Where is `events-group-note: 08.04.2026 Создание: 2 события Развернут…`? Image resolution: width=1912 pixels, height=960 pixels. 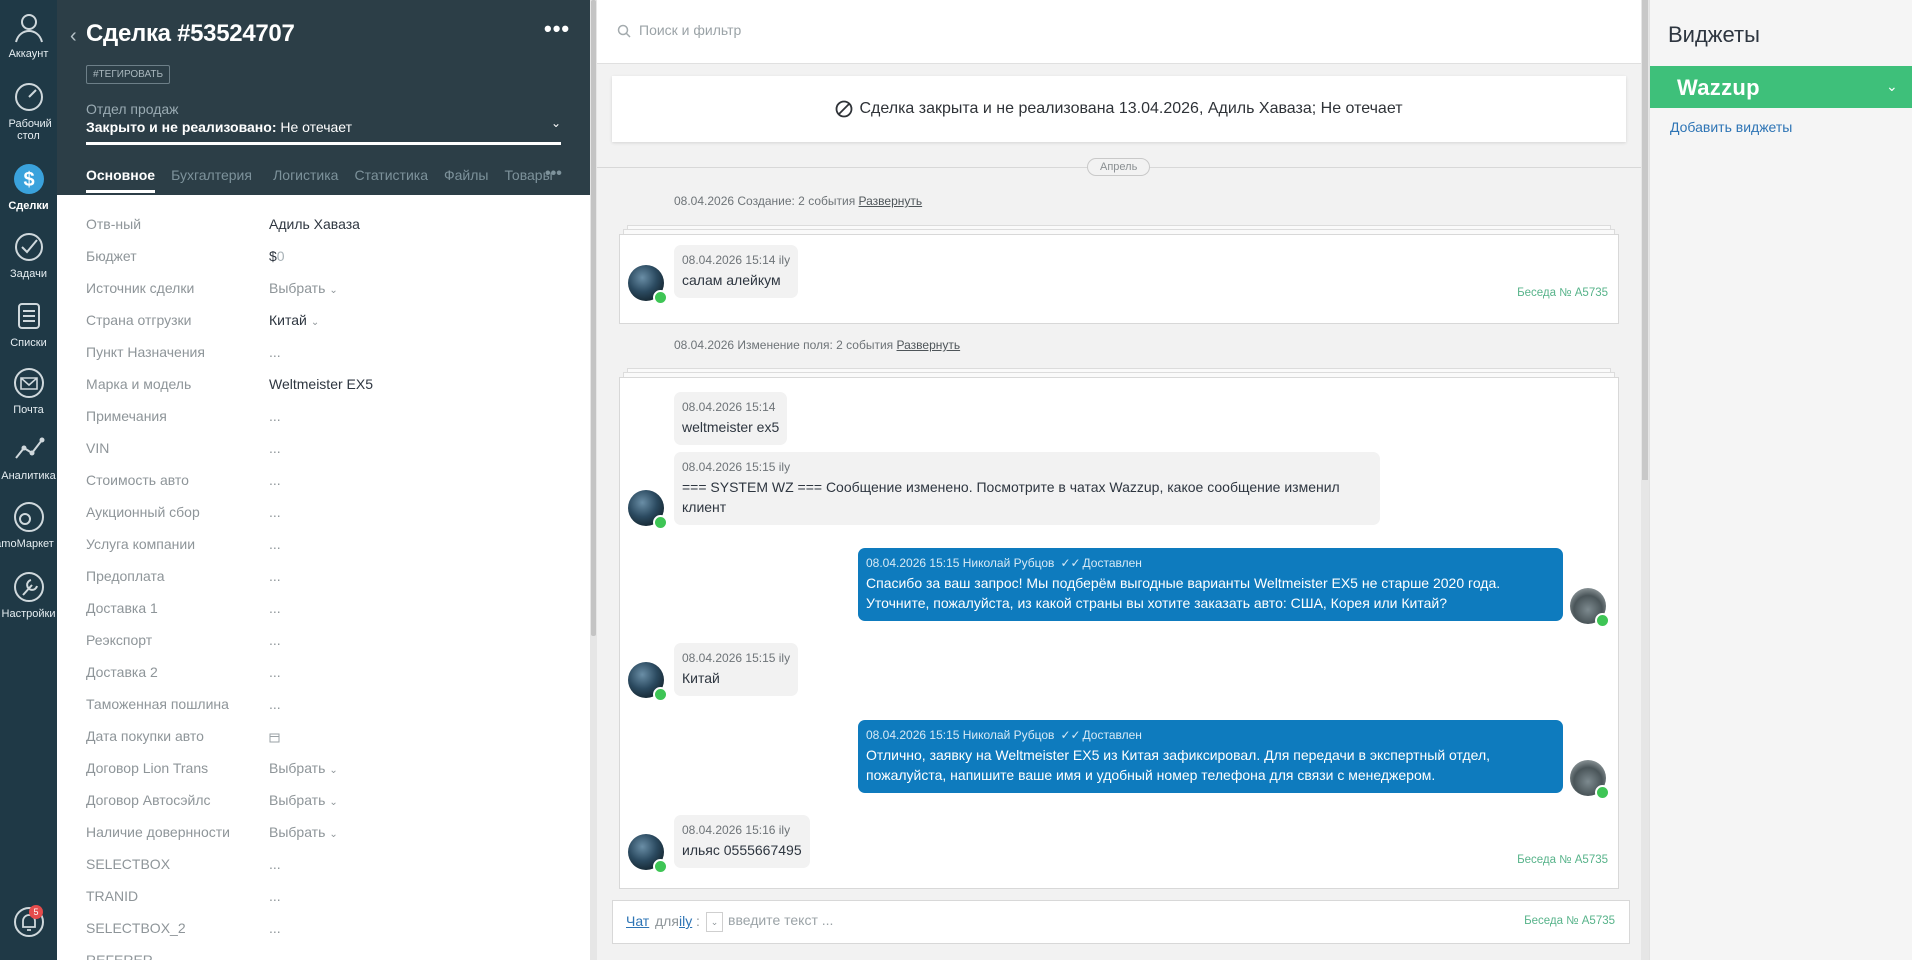
events-group-note: 08.04.2026 Создание: 2 события Развернут… is located at coordinates (798, 201).